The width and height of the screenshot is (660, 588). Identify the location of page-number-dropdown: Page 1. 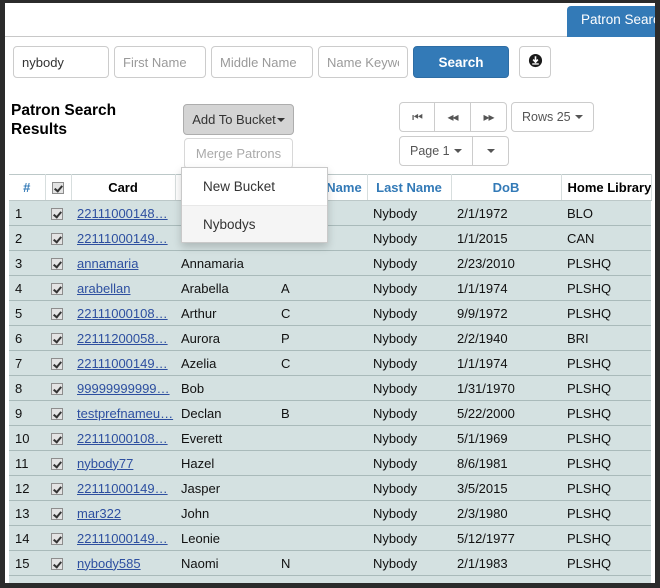
(436, 151).